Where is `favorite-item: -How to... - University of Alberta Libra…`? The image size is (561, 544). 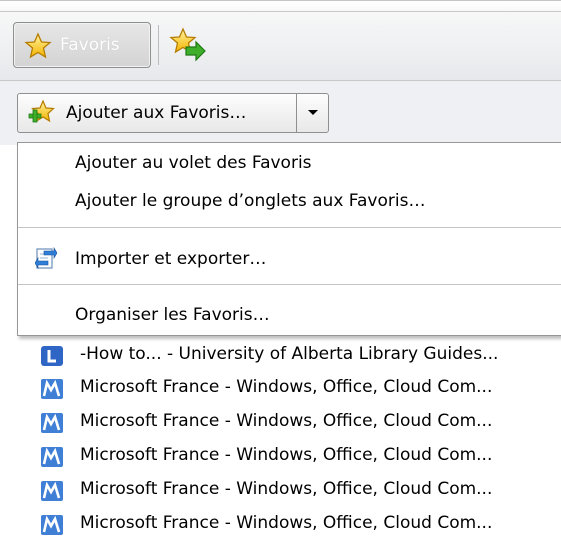 favorite-item: -How to... - University of Alberta Libra… is located at coordinates (280, 355).